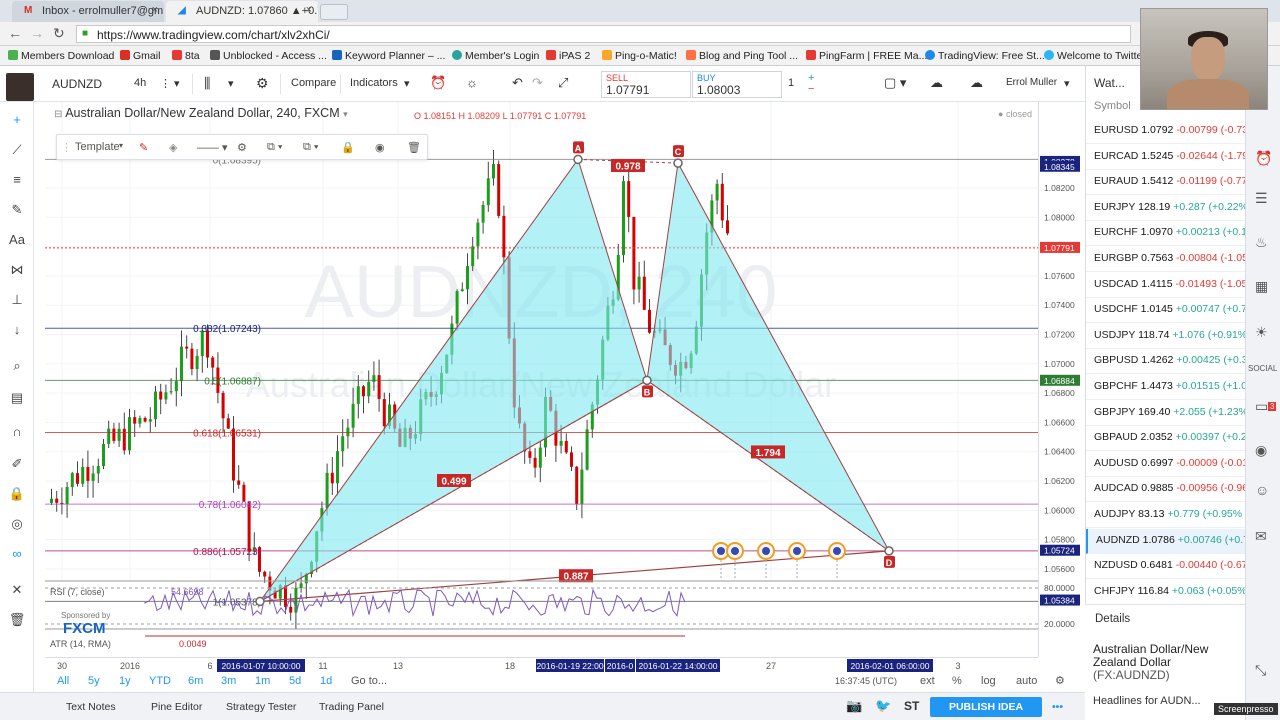 This screenshot has width=1280, height=720. I want to click on undo-icon: ↶, so click(517, 84).